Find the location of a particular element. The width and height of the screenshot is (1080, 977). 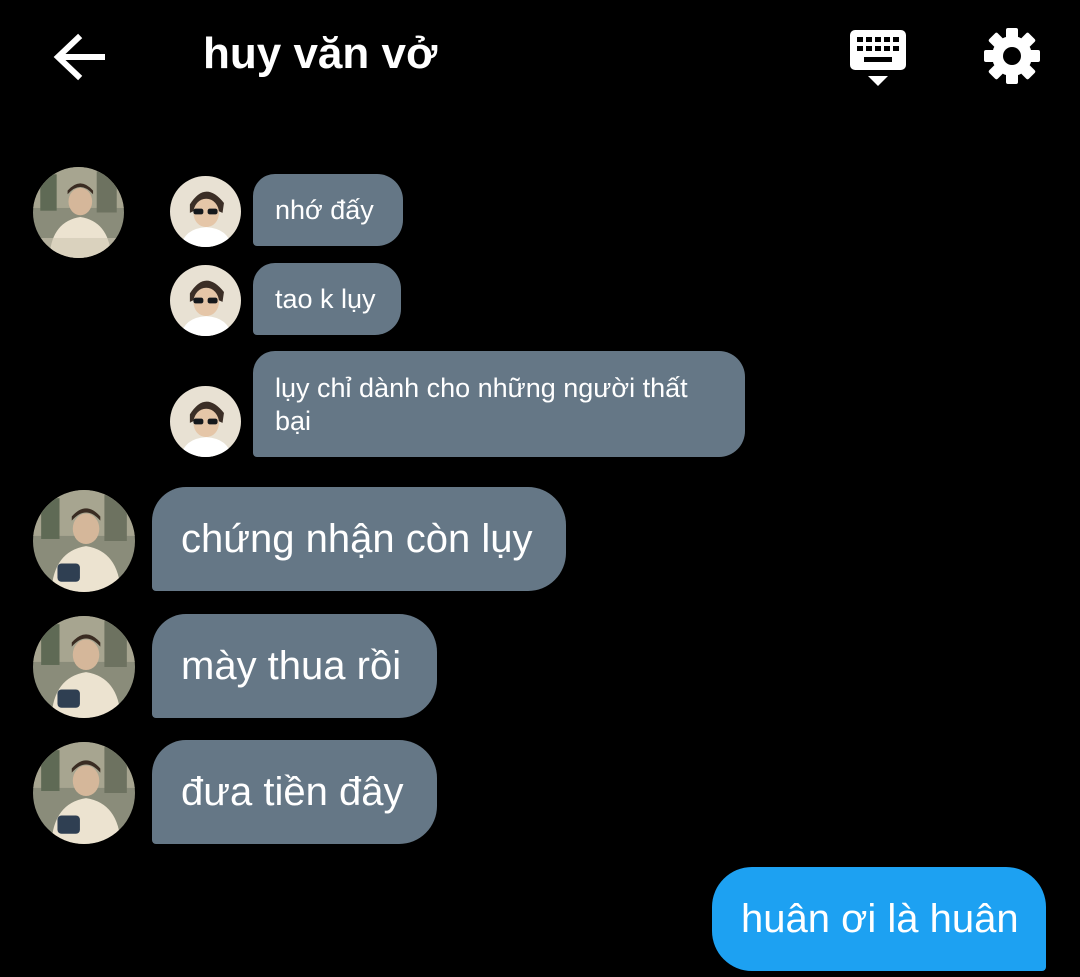

arrow-left-icon is located at coordinates (79, 57).